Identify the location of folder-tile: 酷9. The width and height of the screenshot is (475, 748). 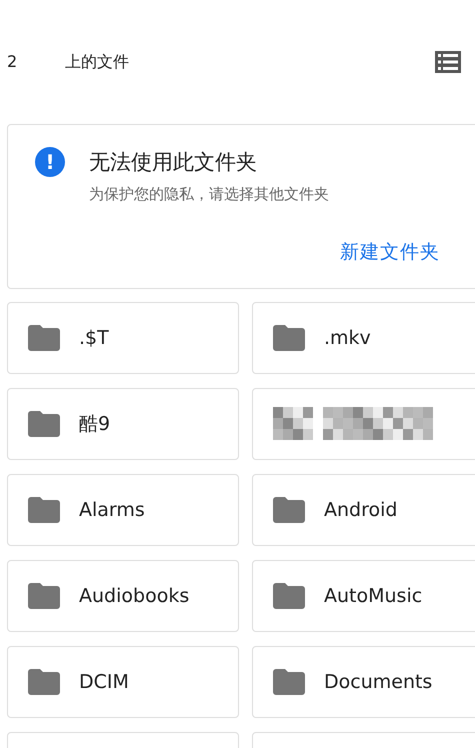
(123, 424).